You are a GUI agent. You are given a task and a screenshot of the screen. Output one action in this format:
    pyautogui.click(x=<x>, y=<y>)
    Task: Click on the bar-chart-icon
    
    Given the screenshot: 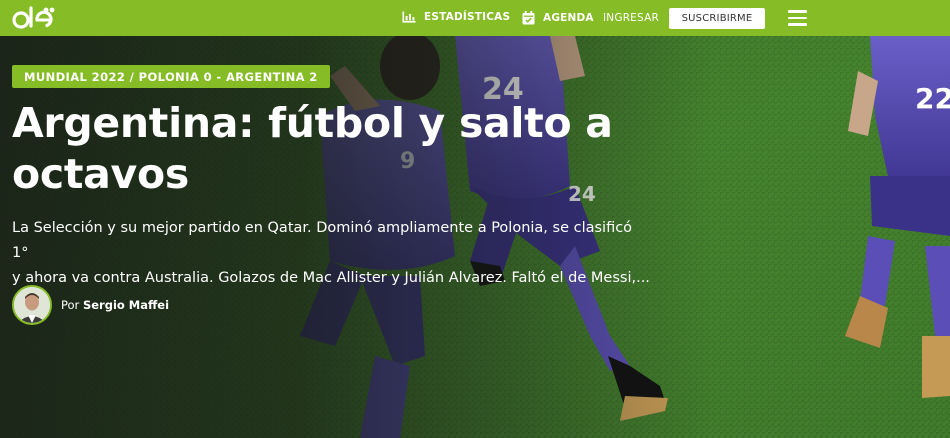 What is the action you would take?
    pyautogui.click(x=409, y=17)
    